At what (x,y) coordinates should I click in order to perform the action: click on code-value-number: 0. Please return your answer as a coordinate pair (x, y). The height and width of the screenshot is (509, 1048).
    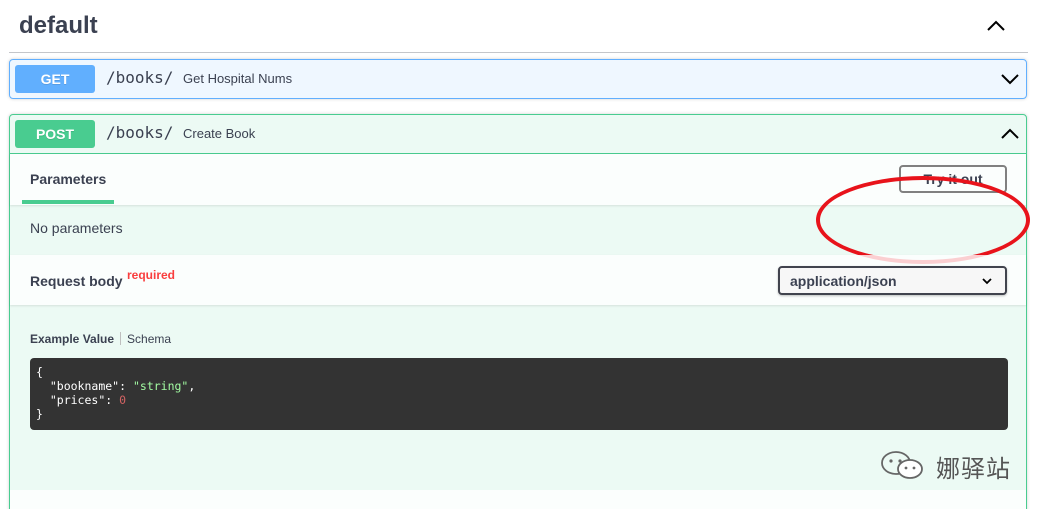
    Looking at the image, I should click on (123, 400).